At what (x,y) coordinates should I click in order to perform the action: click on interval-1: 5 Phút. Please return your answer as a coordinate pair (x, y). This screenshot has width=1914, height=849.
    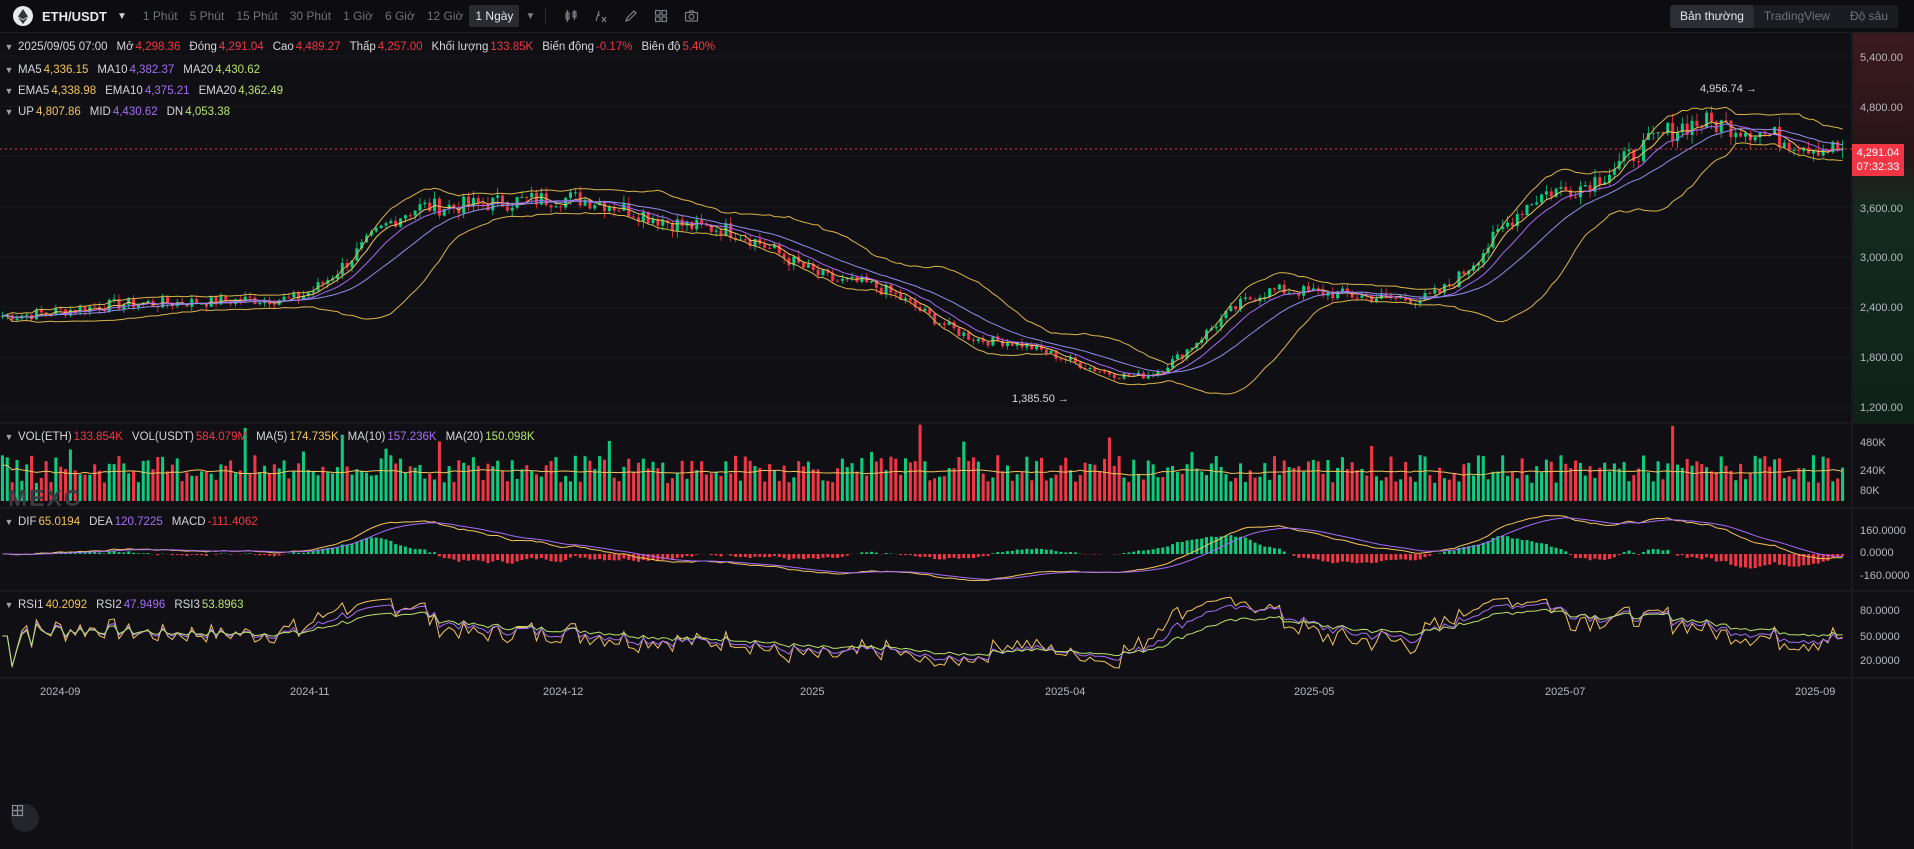
    Looking at the image, I should click on (207, 16).